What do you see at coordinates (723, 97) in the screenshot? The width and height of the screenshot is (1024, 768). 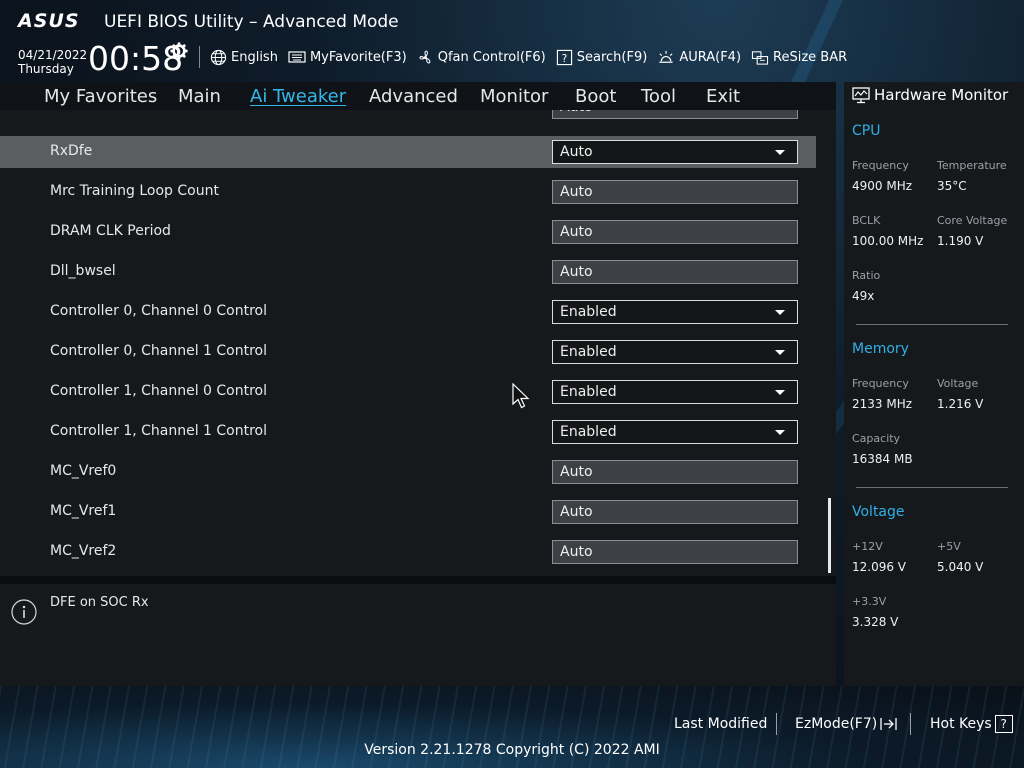 I see `tab-exit: Exit` at bounding box center [723, 97].